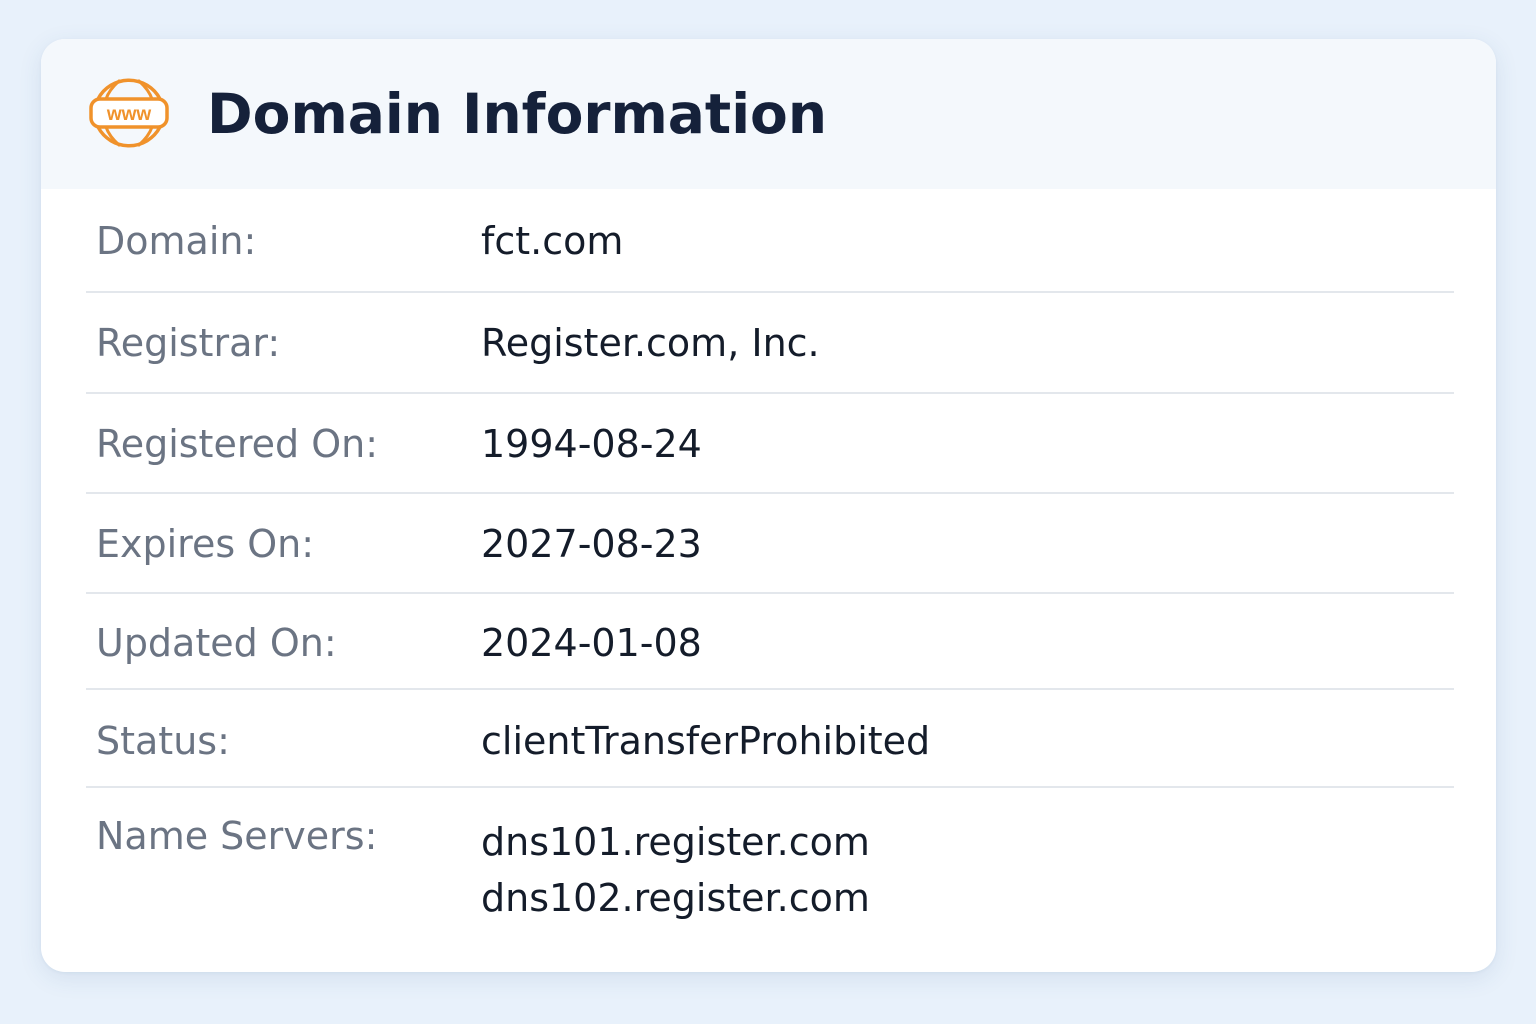 This screenshot has height=1024, width=1536. I want to click on row-status: Status: clientTransferProhibited, so click(770, 739).